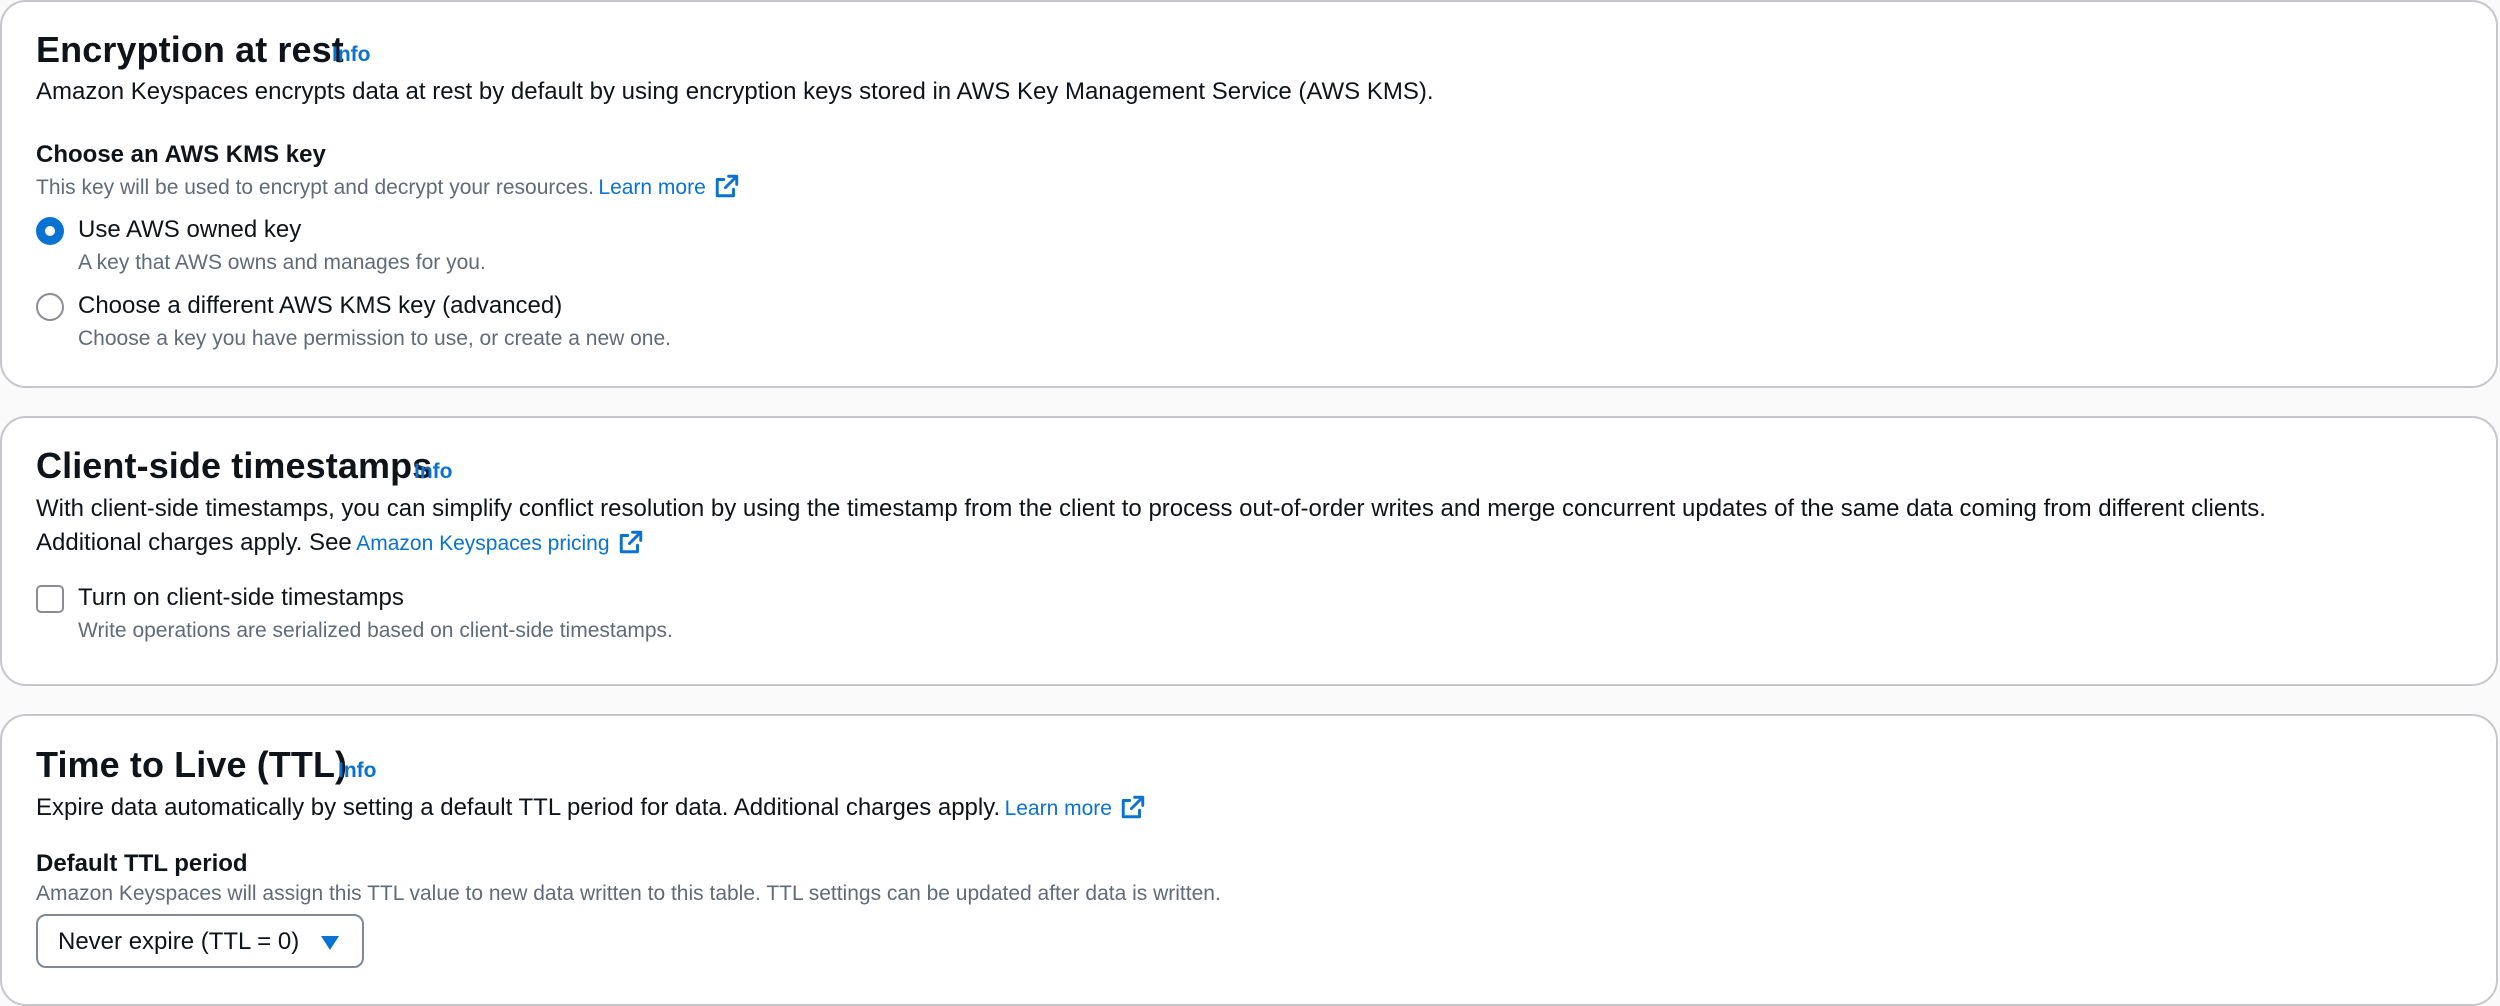  I want to click on ttl-period-select-value: Never expire (TTL = 0), so click(179, 941).